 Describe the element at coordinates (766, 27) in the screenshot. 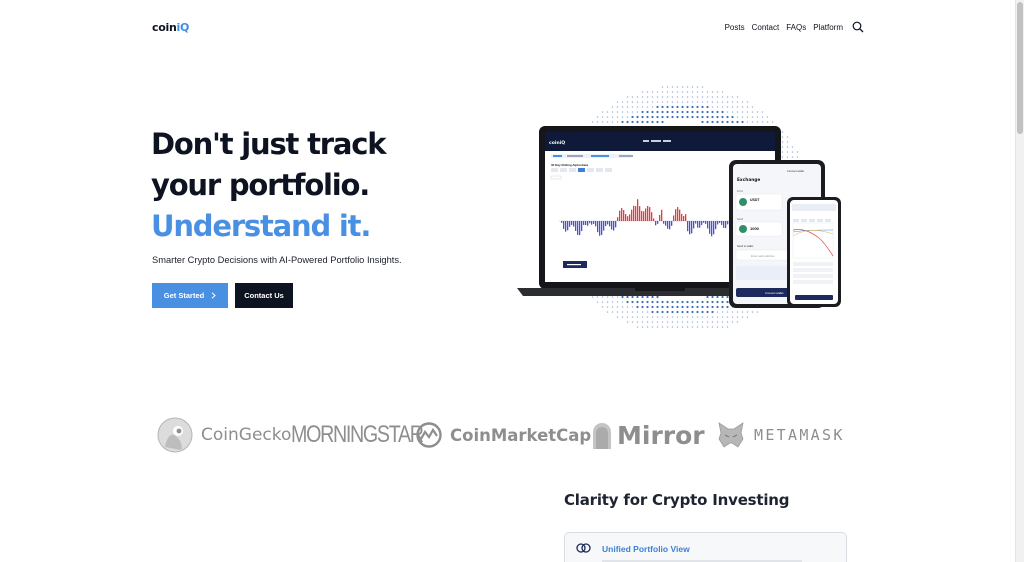

I see `nav-link-contact: Contact` at that location.